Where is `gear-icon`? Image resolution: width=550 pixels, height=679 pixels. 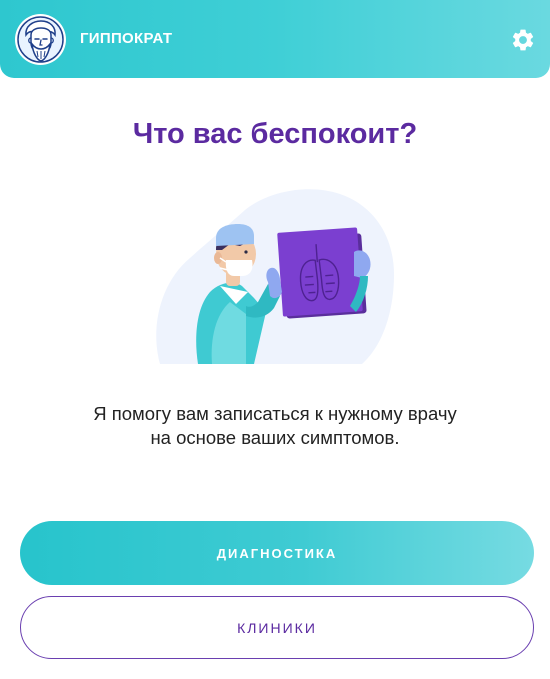
gear-icon is located at coordinates (523, 40).